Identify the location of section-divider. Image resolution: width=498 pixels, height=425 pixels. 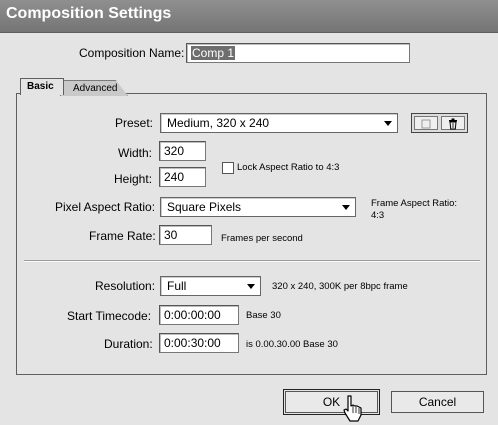
(252, 261).